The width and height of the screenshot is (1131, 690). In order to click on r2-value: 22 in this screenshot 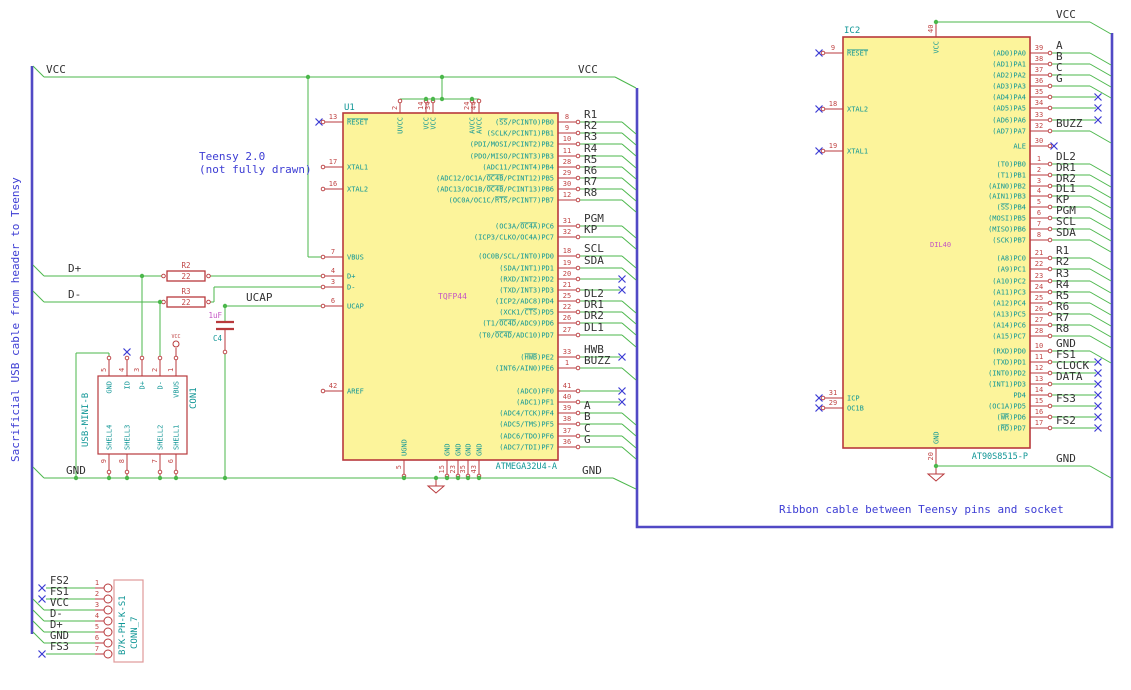, I will do `click(185, 276)`.